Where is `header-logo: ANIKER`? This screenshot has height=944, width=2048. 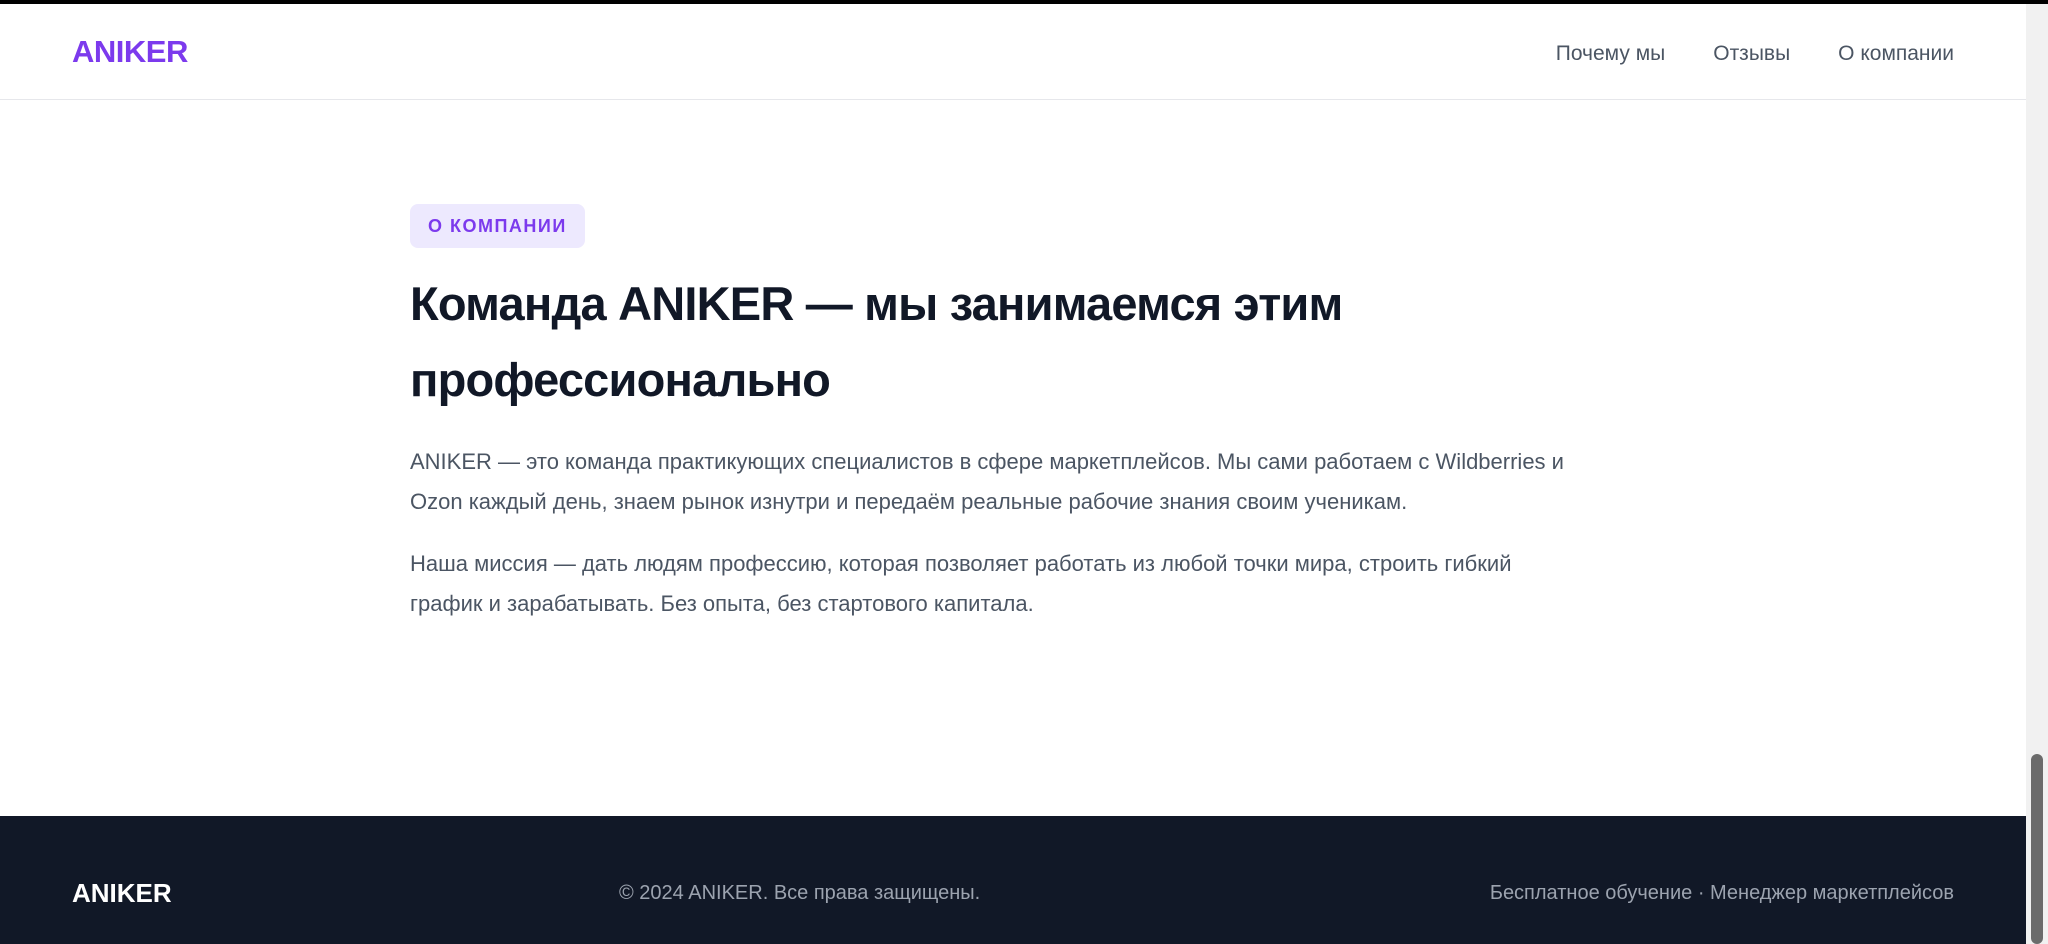 header-logo: ANIKER is located at coordinates (130, 52).